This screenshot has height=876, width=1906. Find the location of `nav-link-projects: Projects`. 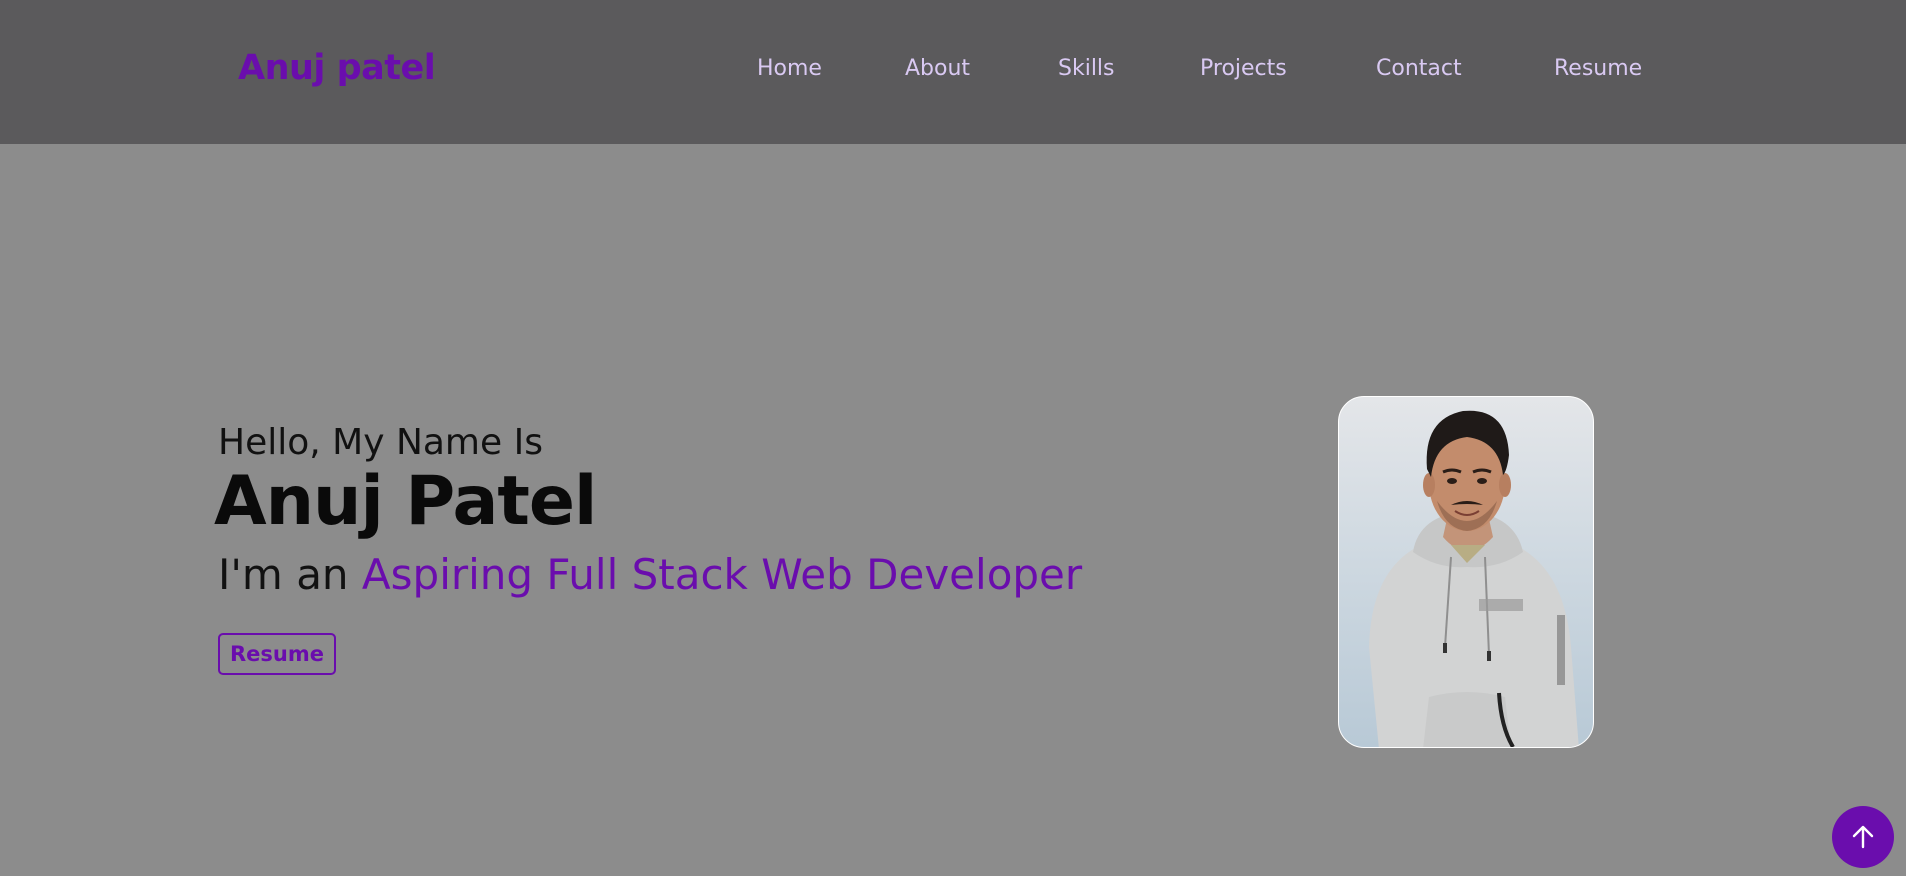

nav-link-projects: Projects is located at coordinates (1243, 68).